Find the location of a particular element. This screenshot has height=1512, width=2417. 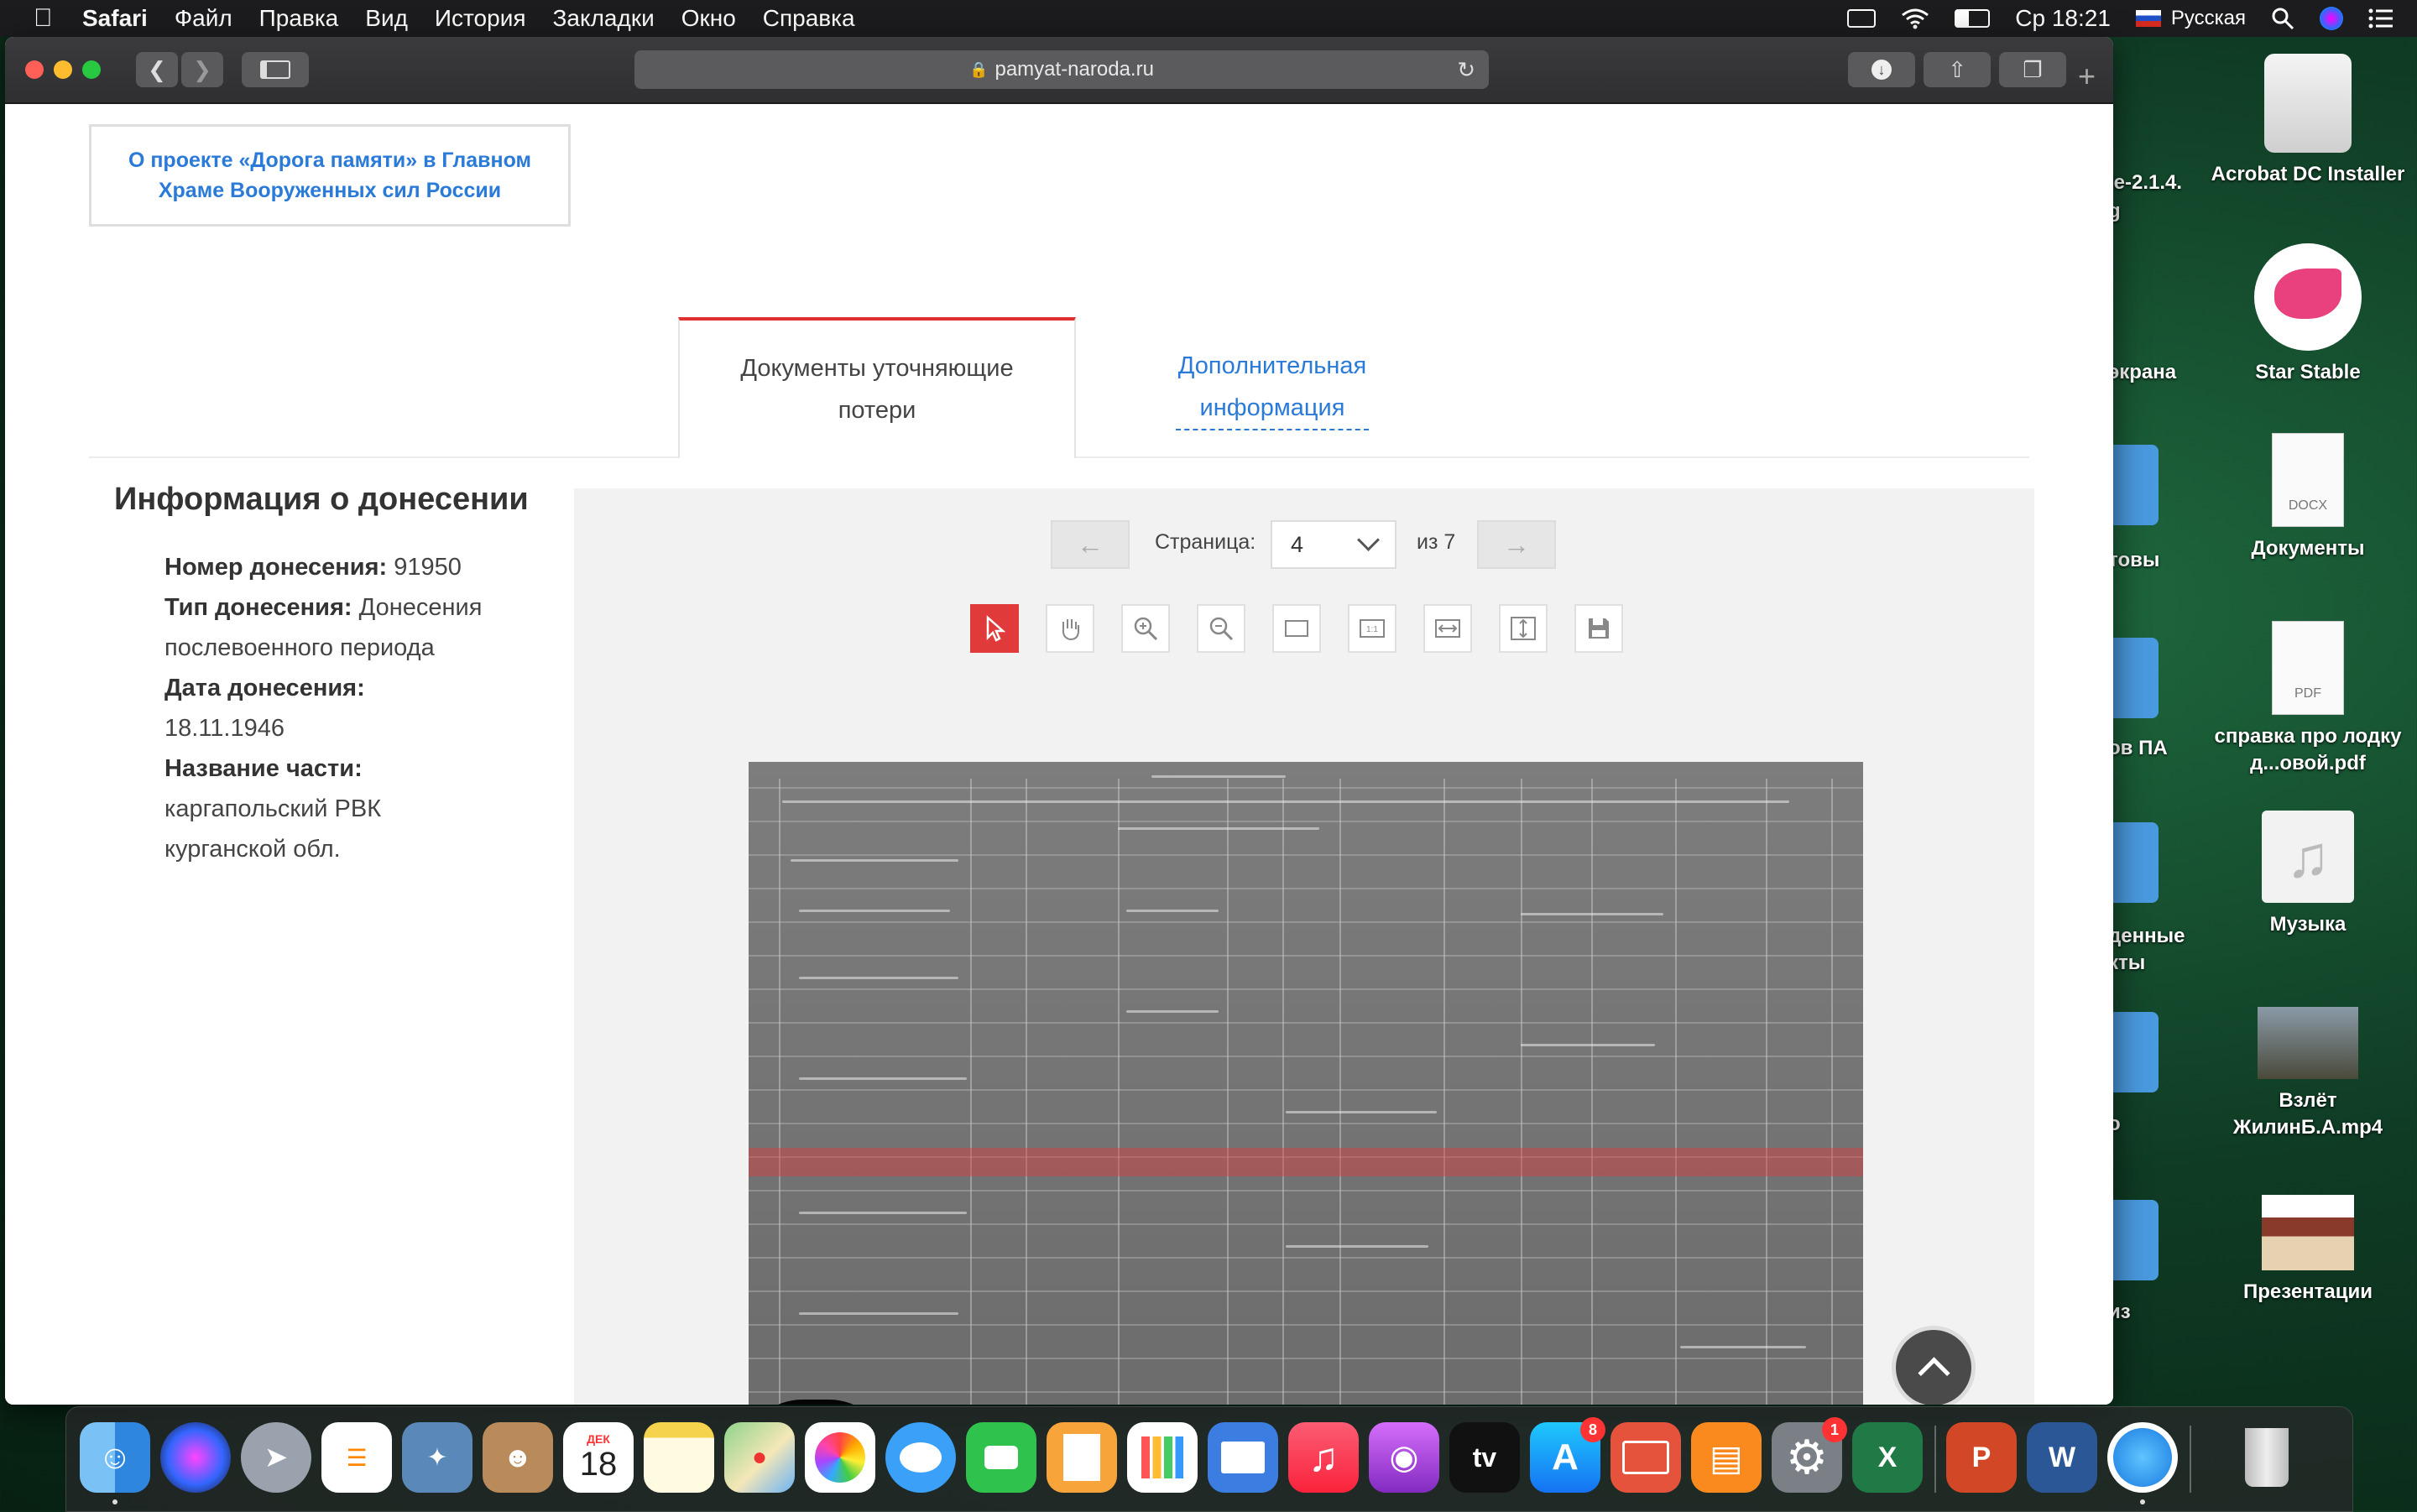

dock-maps: ● is located at coordinates (759, 1457).